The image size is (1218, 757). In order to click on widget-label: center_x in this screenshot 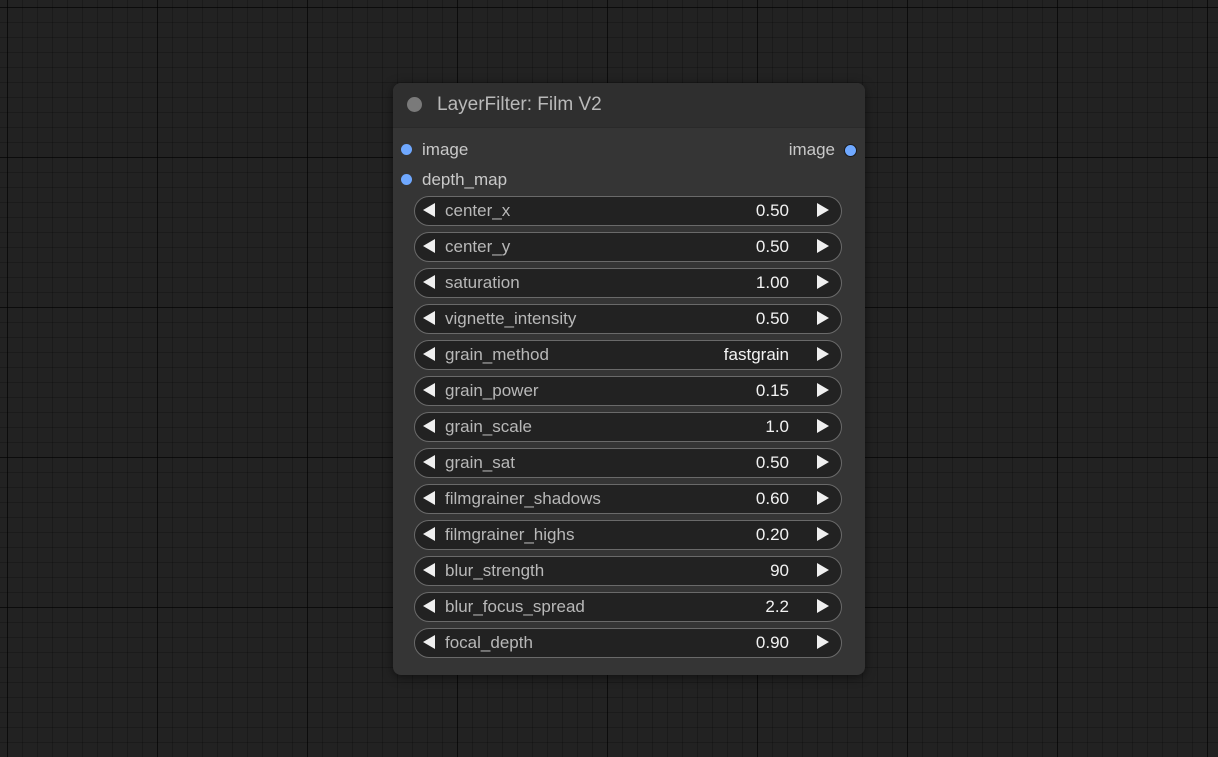, I will do `click(478, 210)`.